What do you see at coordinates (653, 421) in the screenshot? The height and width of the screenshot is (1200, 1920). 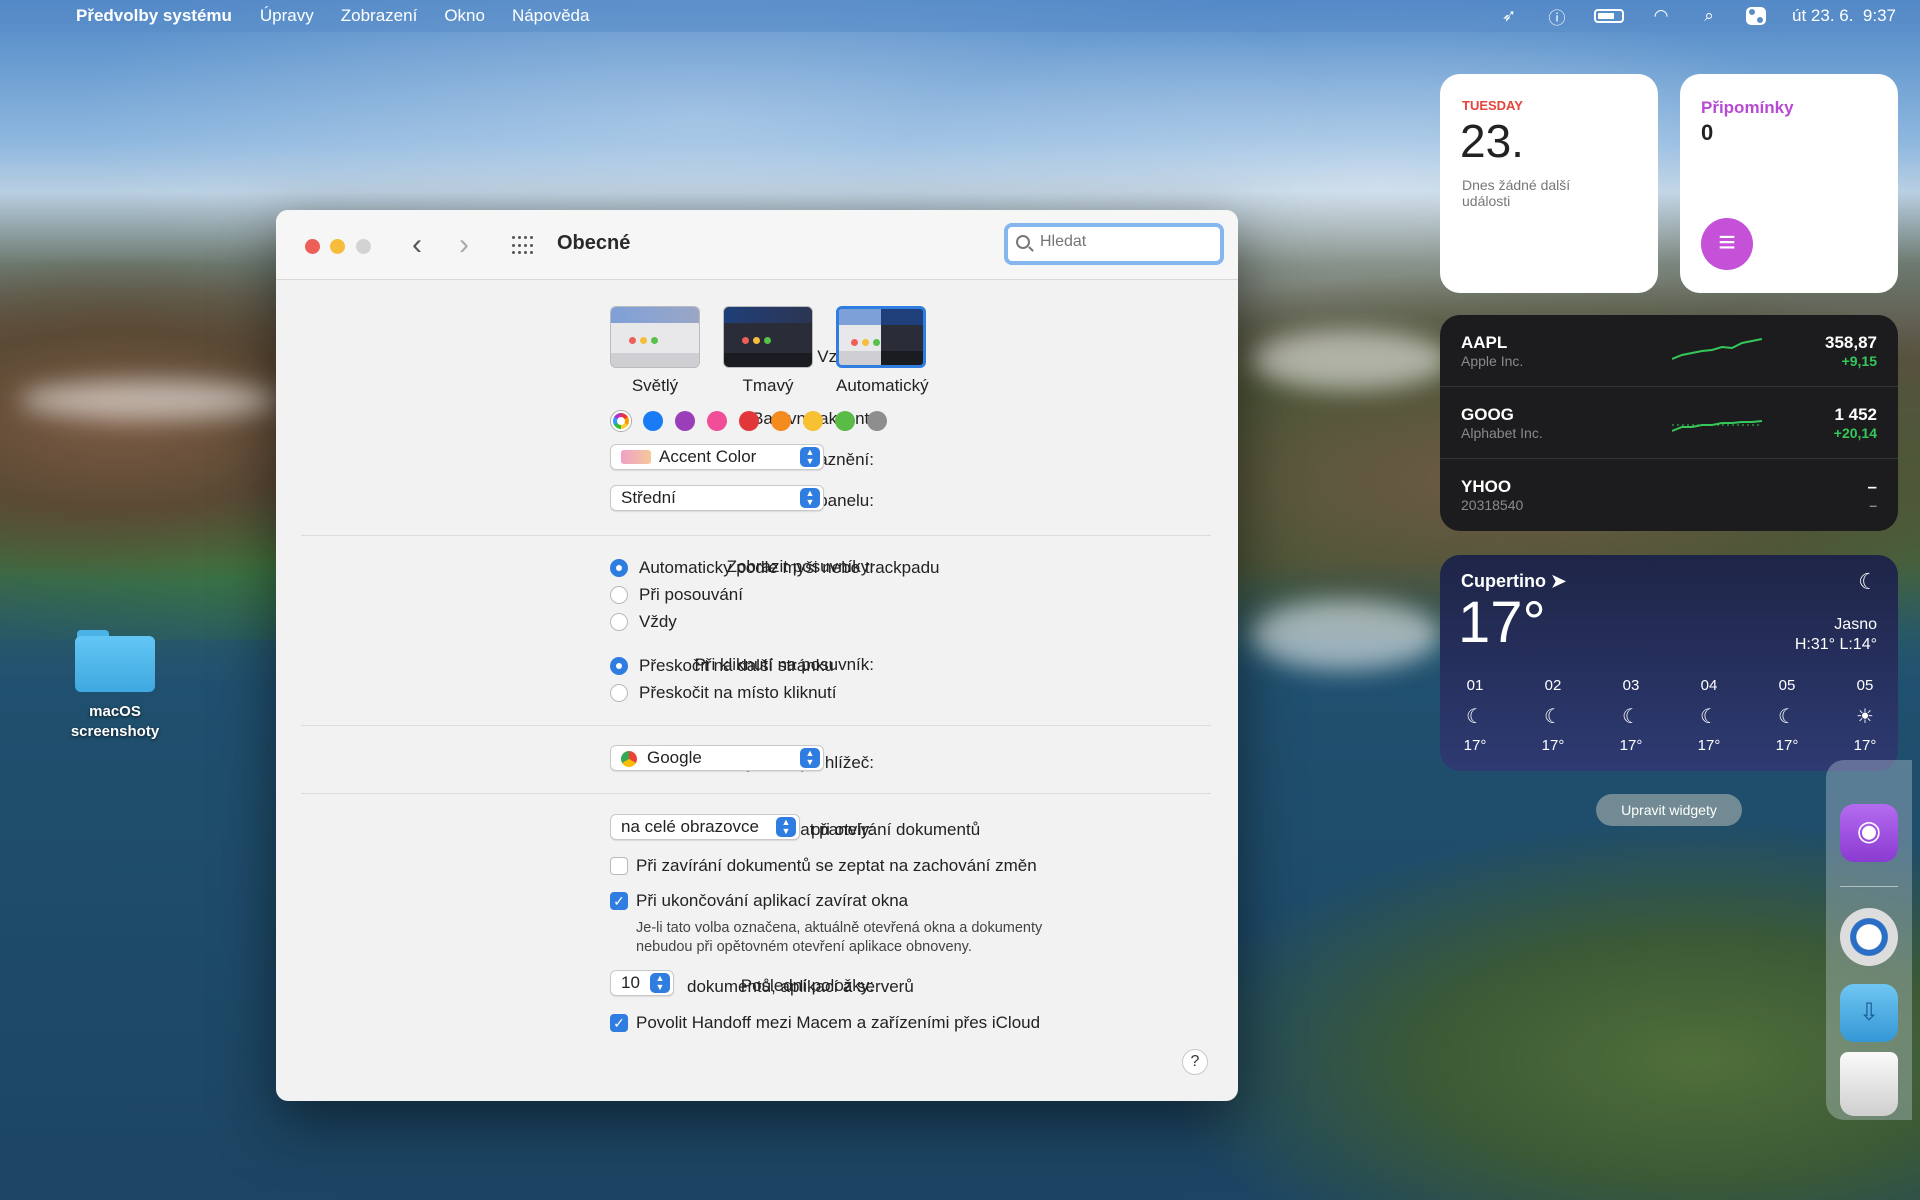 I see `accent-blue` at bounding box center [653, 421].